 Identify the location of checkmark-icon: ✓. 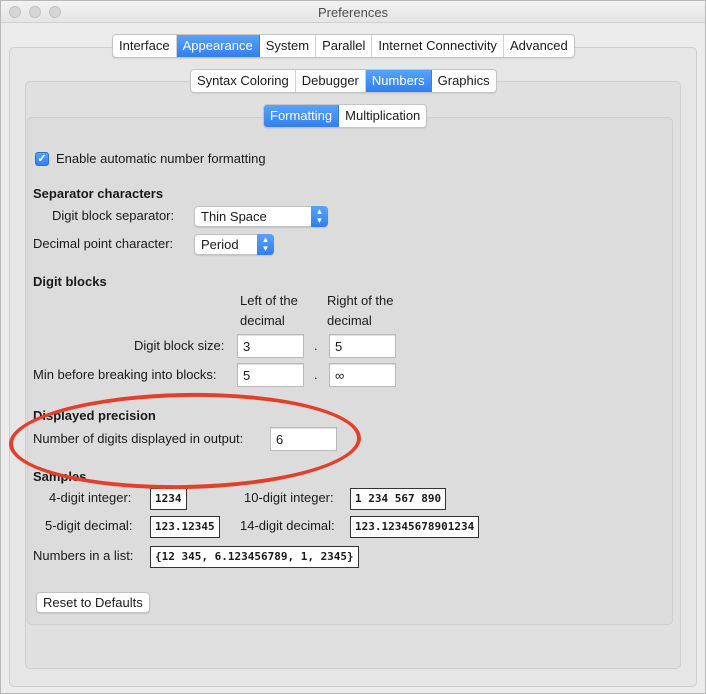
(42, 159).